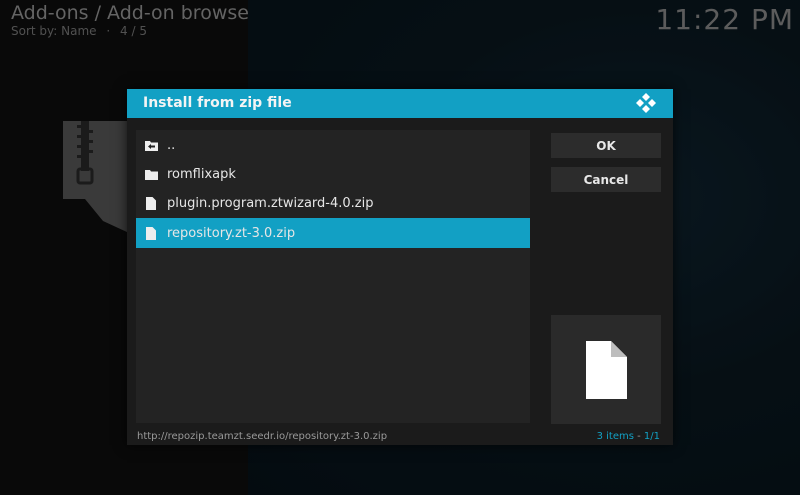 The width and height of the screenshot is (800, 495). Describe the element at coordinates (333, 233) in the screenshot. I see `list-item-file-selected: repository.zt-3.0.zip` at that location.